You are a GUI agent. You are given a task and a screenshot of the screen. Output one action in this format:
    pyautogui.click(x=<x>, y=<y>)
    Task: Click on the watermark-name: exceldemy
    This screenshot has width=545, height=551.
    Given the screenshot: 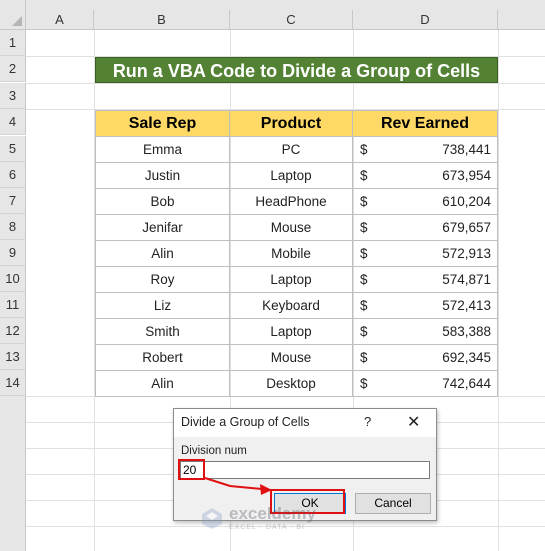 What is the action you would take?
    pyautogui.click(x=272, y=513)
    